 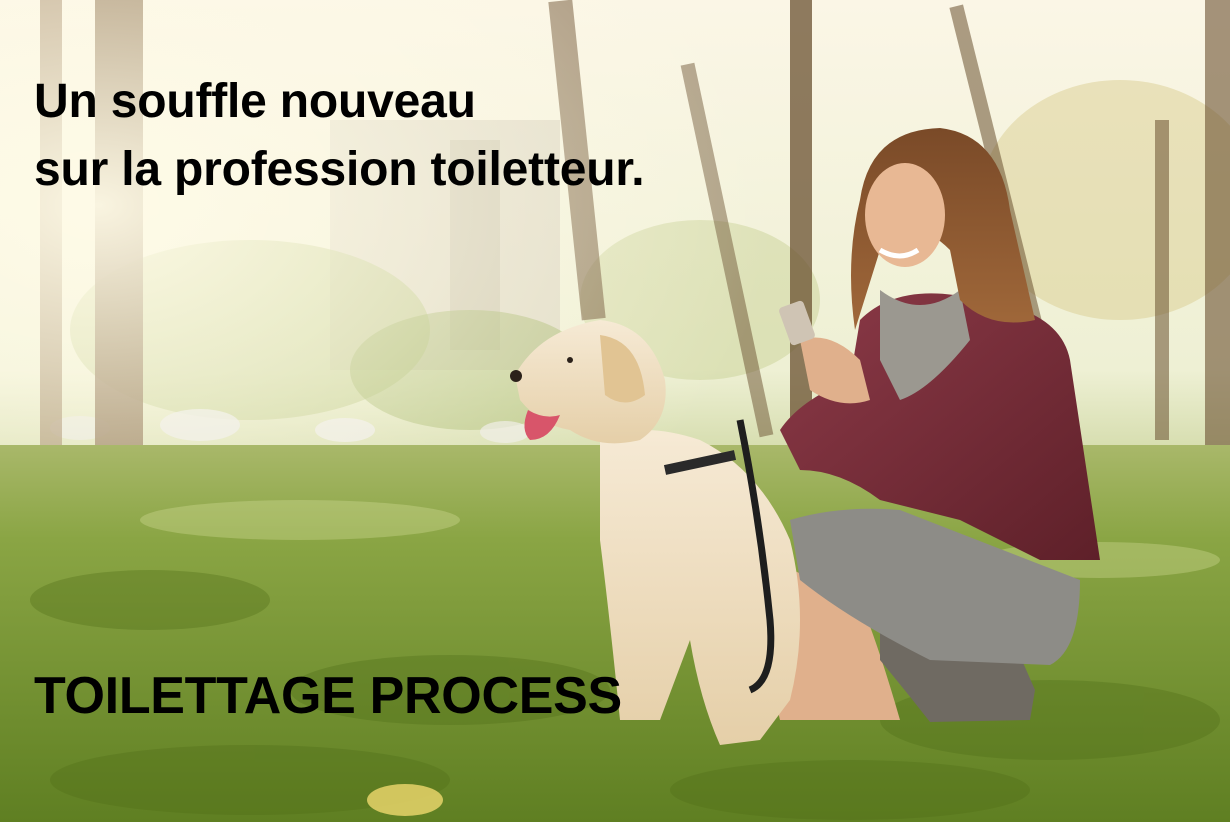 What do you see at coordinates (328, 696) in the screenshot?
I see `brand-name: TOILETTAGE PROCESS` at bounding box center [328, 696].